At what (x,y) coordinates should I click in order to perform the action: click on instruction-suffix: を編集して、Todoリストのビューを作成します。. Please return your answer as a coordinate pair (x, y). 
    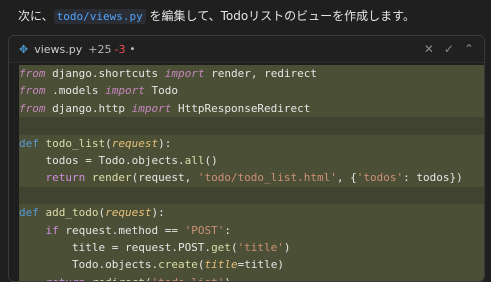
    Looking at the image, I should click on (280, 16).